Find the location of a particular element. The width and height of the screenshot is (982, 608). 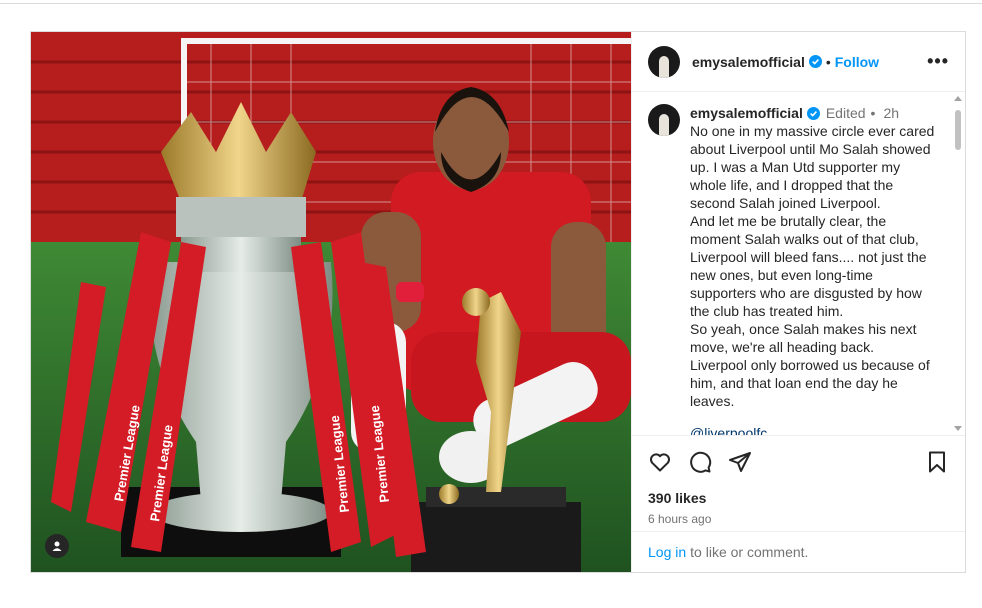

follow-button: Follow is located at coordinates (857, 62).